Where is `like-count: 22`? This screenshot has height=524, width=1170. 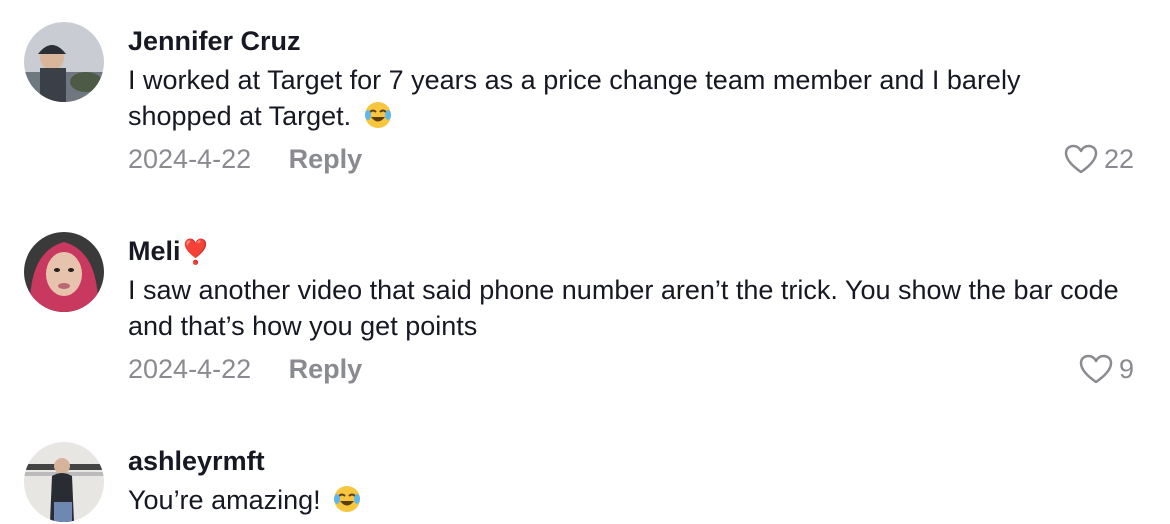 like-count: 22 is located at coordinates (1118, 158).